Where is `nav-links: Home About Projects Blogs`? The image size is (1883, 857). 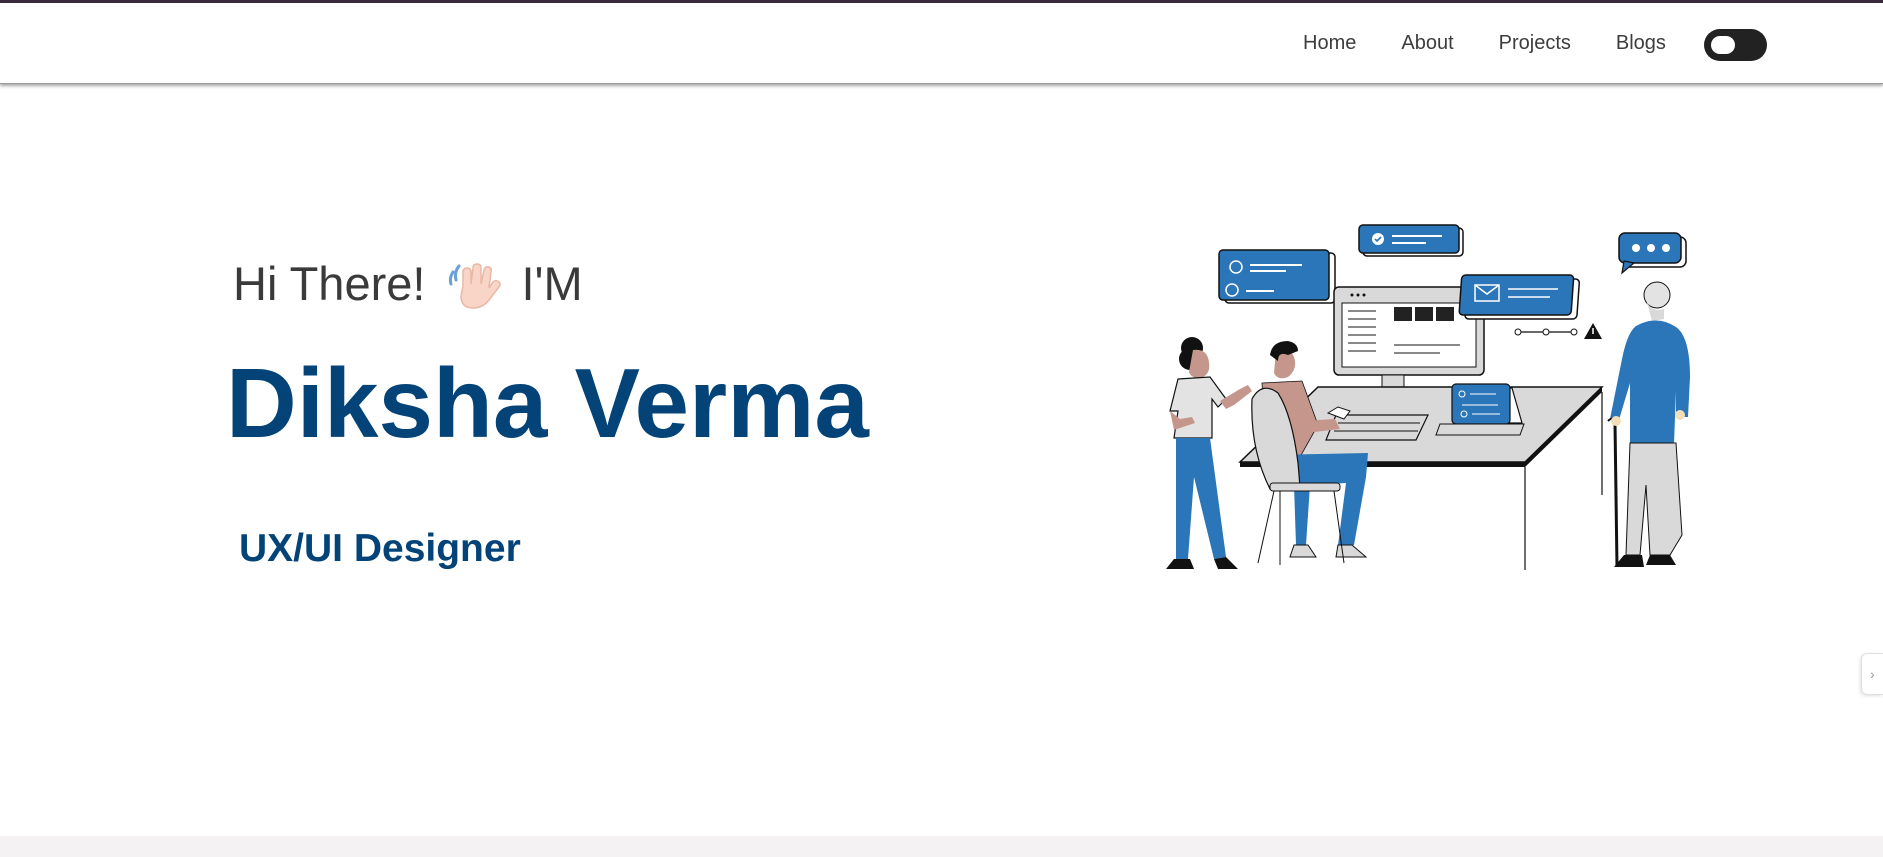
nav-links: Home About Projects Blogs is located at coordinates (1507, 43).